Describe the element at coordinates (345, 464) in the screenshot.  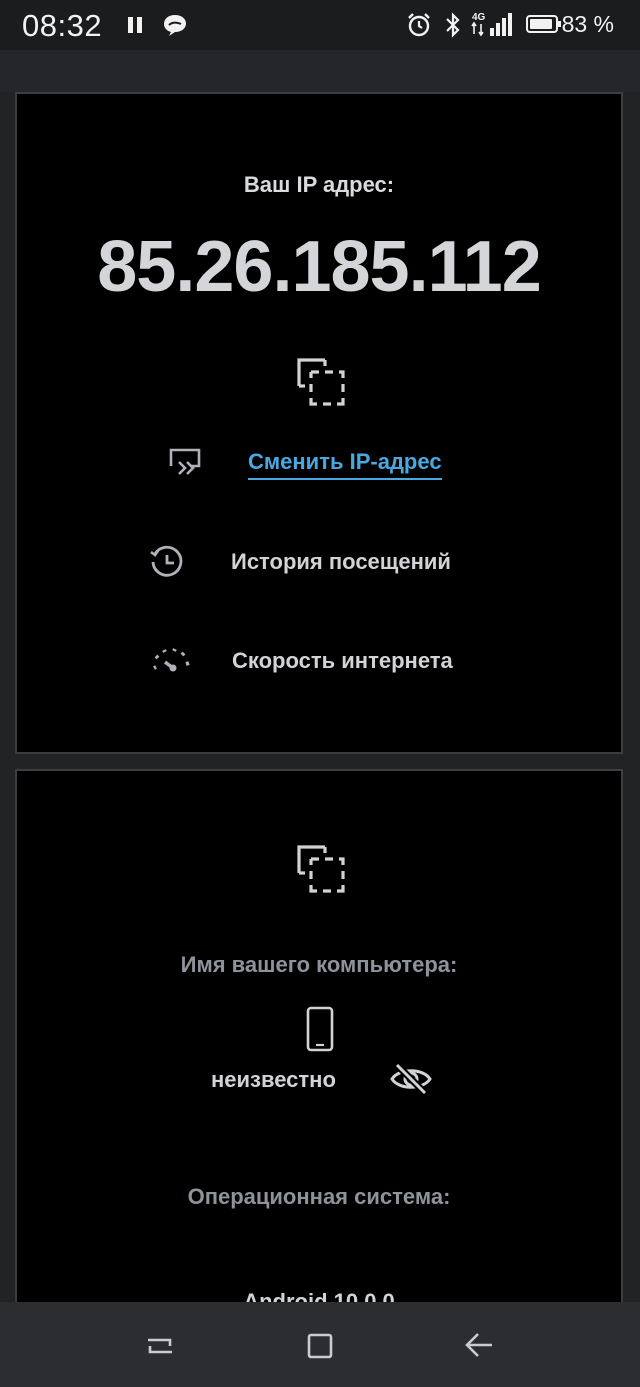
I see `change-ip-link: Сменить IP-адрес` at that location.